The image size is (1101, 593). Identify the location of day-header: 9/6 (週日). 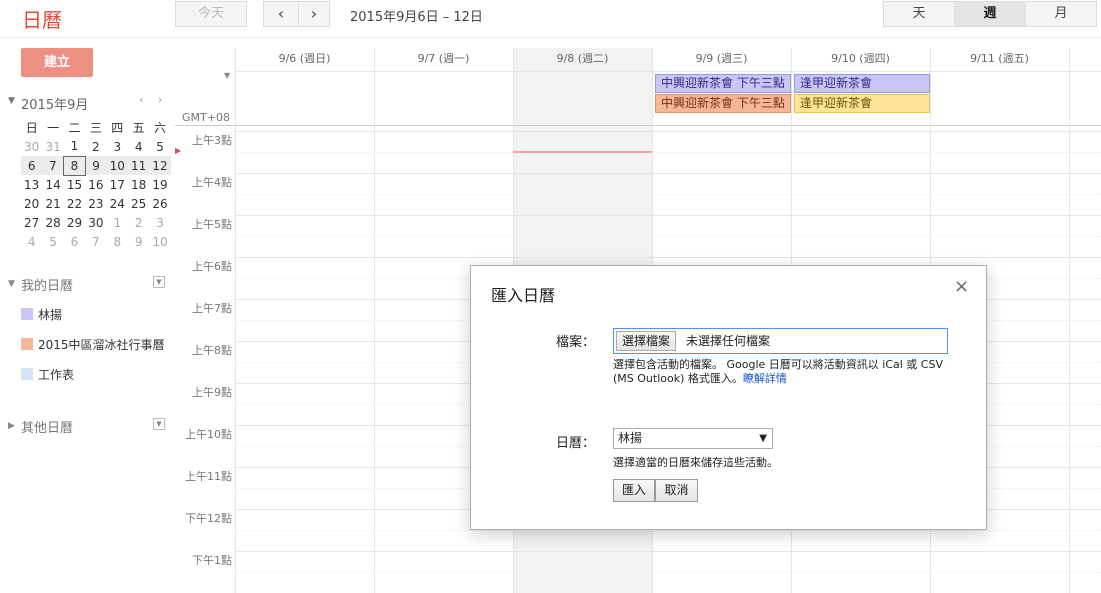
(304, 58).